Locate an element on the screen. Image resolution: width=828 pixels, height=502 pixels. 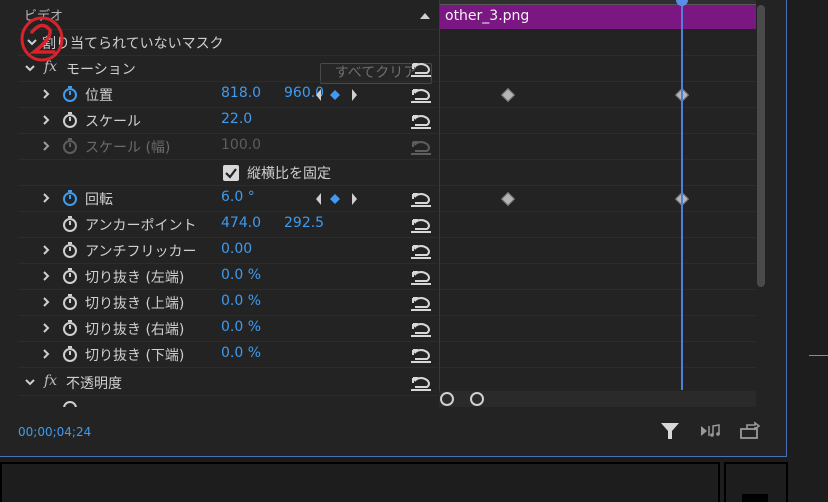
play-audio-icon is located at coordinates (710, 431).